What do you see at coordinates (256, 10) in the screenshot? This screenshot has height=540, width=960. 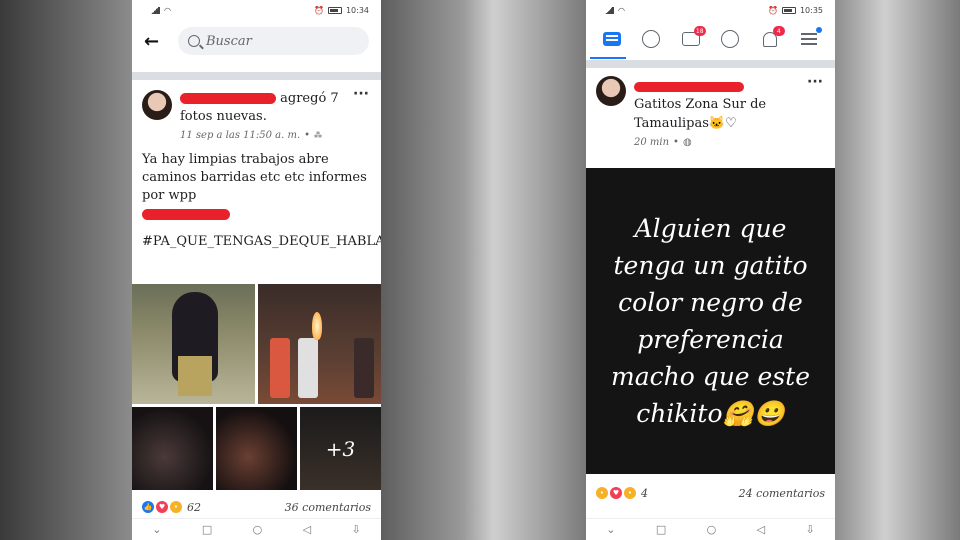 I see `status-bar: ◠ ⏰ 10:34` at bounding box center [256, 10].